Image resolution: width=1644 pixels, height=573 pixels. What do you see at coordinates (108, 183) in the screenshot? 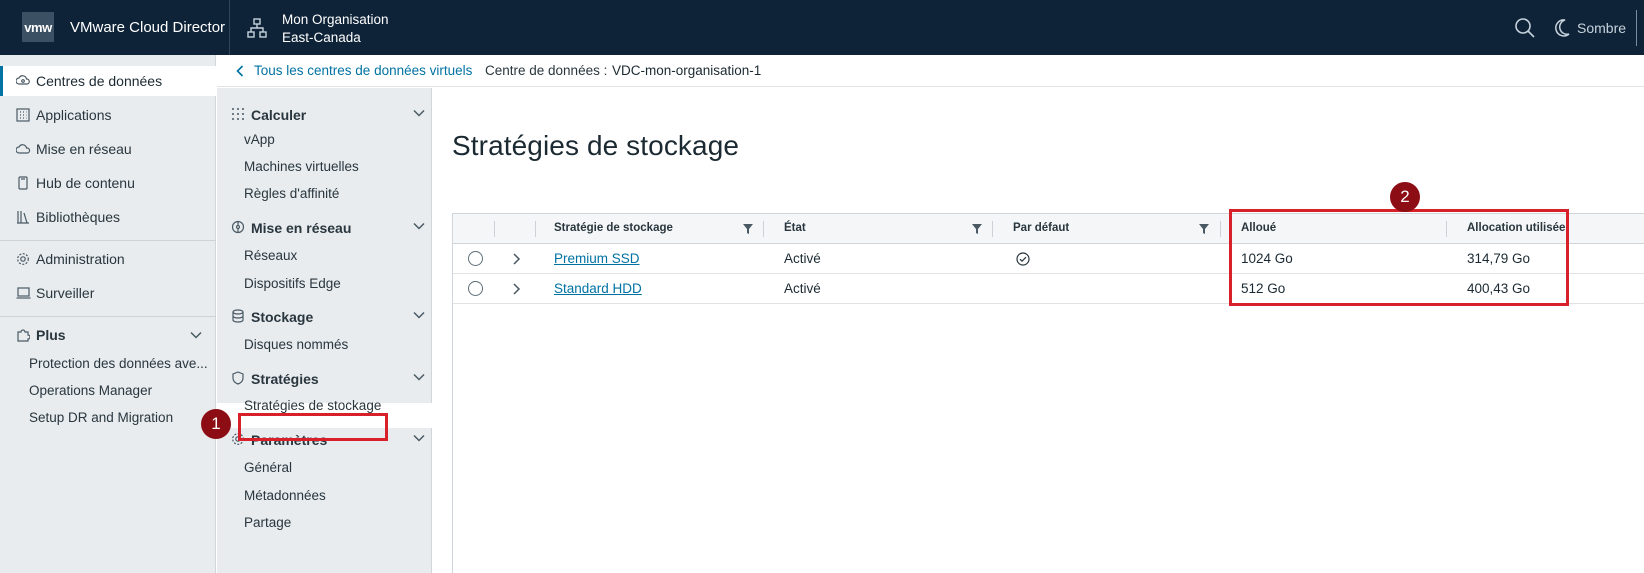
I see `nav-item-content-hub: Hub de contenu` at bounding box center [108, 183].